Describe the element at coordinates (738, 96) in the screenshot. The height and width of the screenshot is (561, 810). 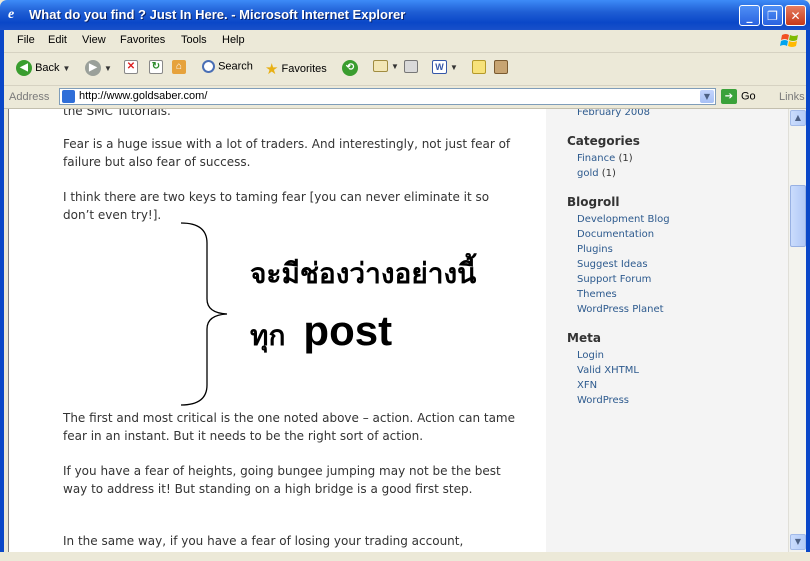
I see `go-button: ➔ Go` at that location.